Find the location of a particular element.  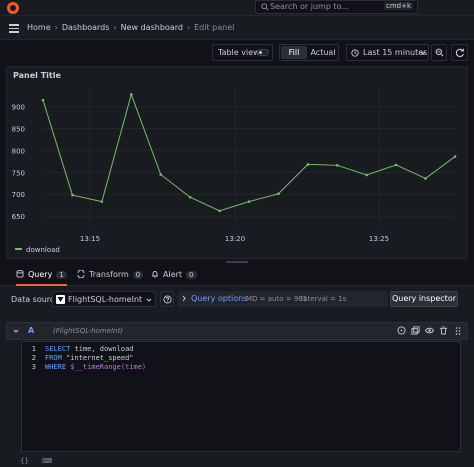

code-line: WHERE $__timeRange(time) is located at coordinates (95, 367).